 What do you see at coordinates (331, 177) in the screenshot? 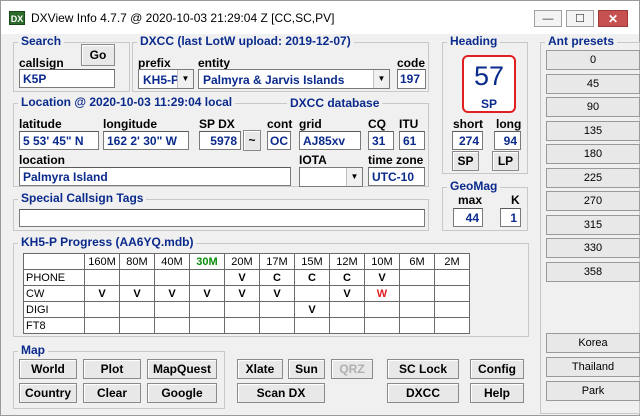
I see `iota-select: ▼` at bounding box center [331, 177].